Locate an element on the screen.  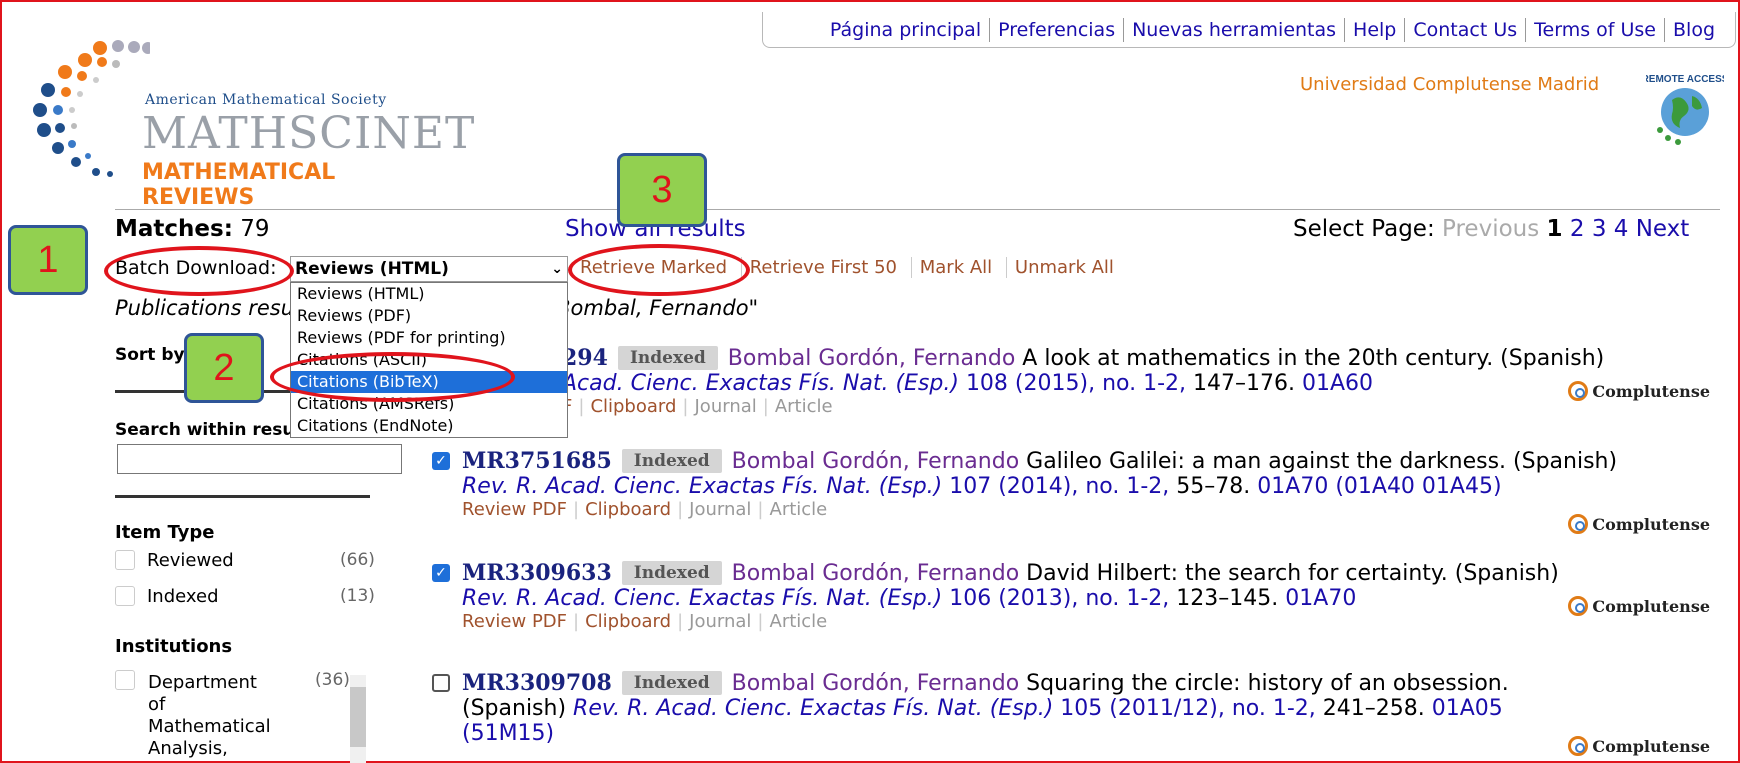
facet-reviewed: Reviewed (66) is located at coordinates (245, 560).